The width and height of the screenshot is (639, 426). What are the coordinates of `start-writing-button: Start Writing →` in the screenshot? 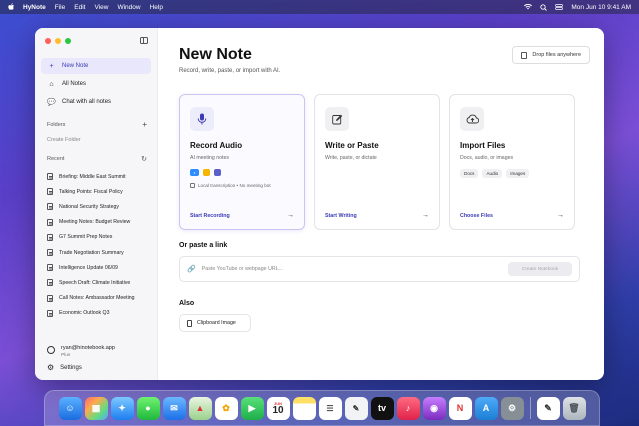 It's located at (377, 215).